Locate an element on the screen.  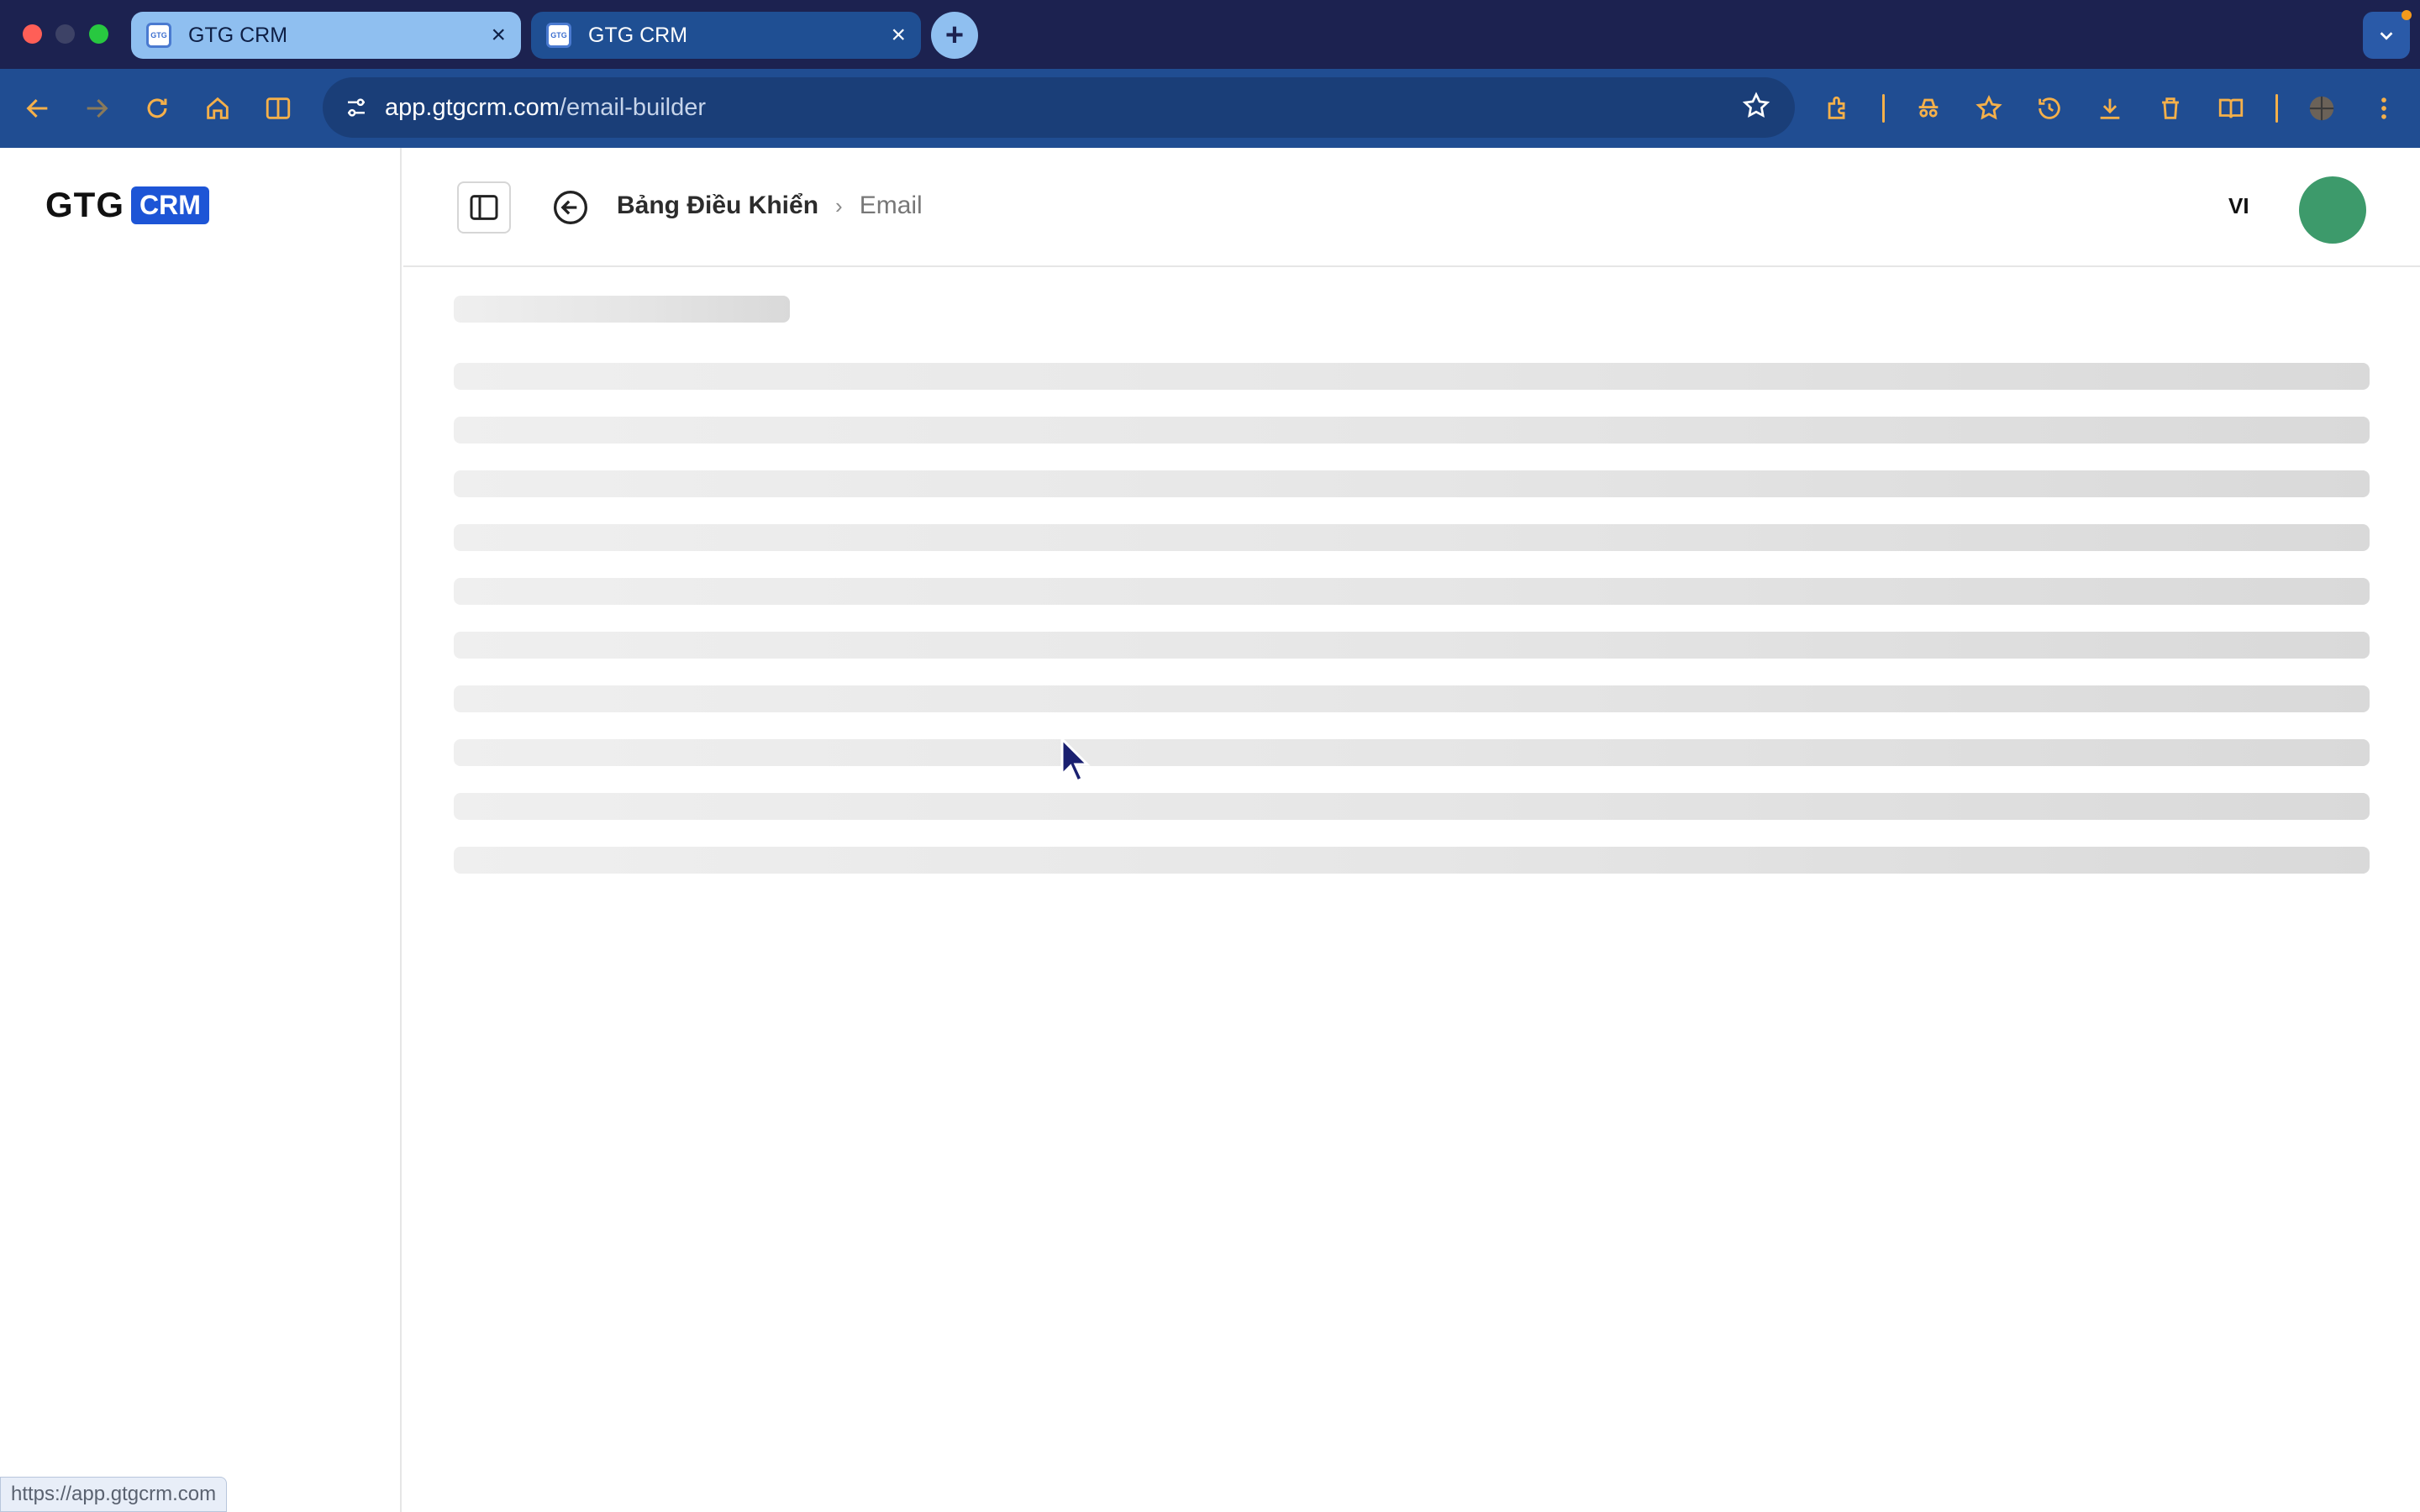
reading-list-button is located at coordinates (2231, 108).